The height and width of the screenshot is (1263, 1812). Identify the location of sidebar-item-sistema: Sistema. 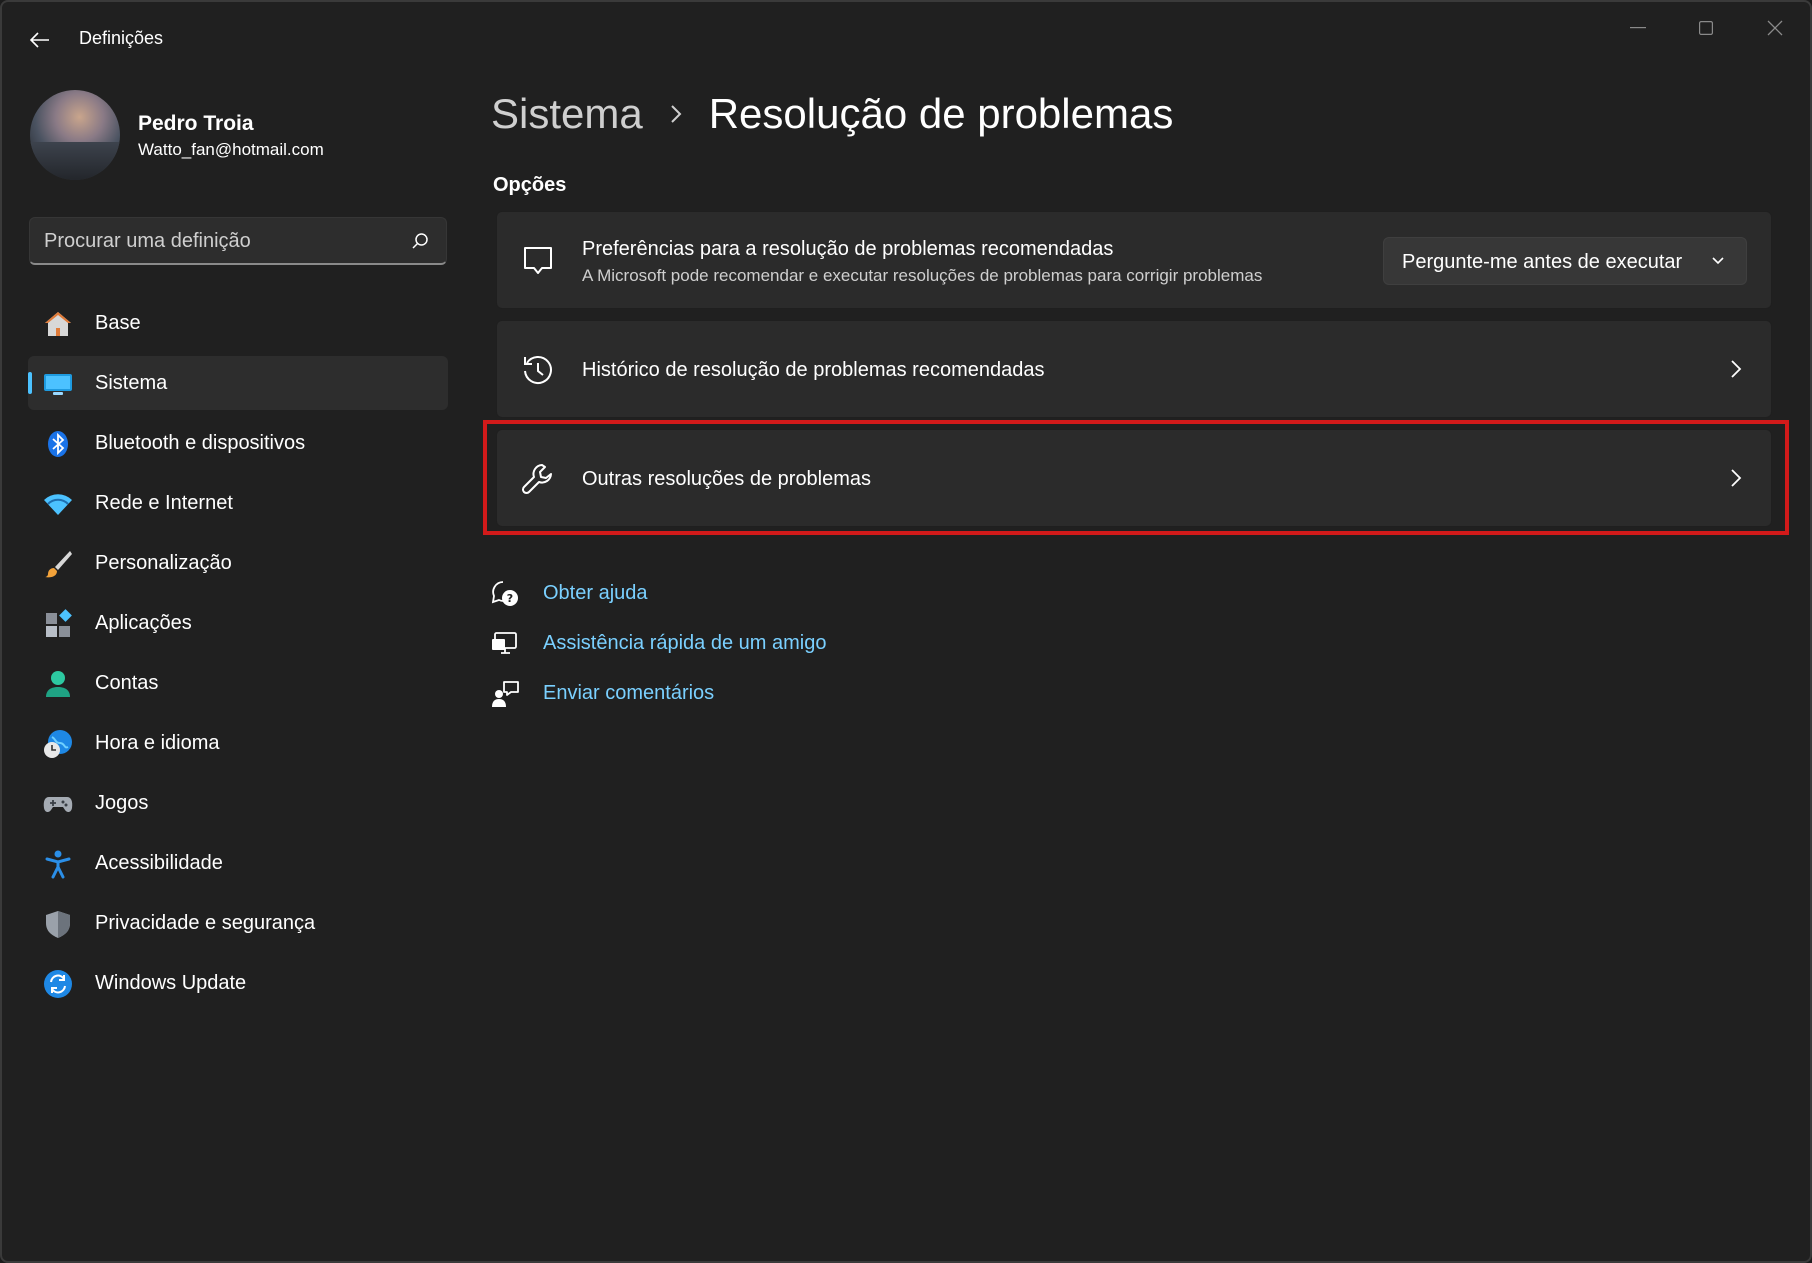
(238, 383).